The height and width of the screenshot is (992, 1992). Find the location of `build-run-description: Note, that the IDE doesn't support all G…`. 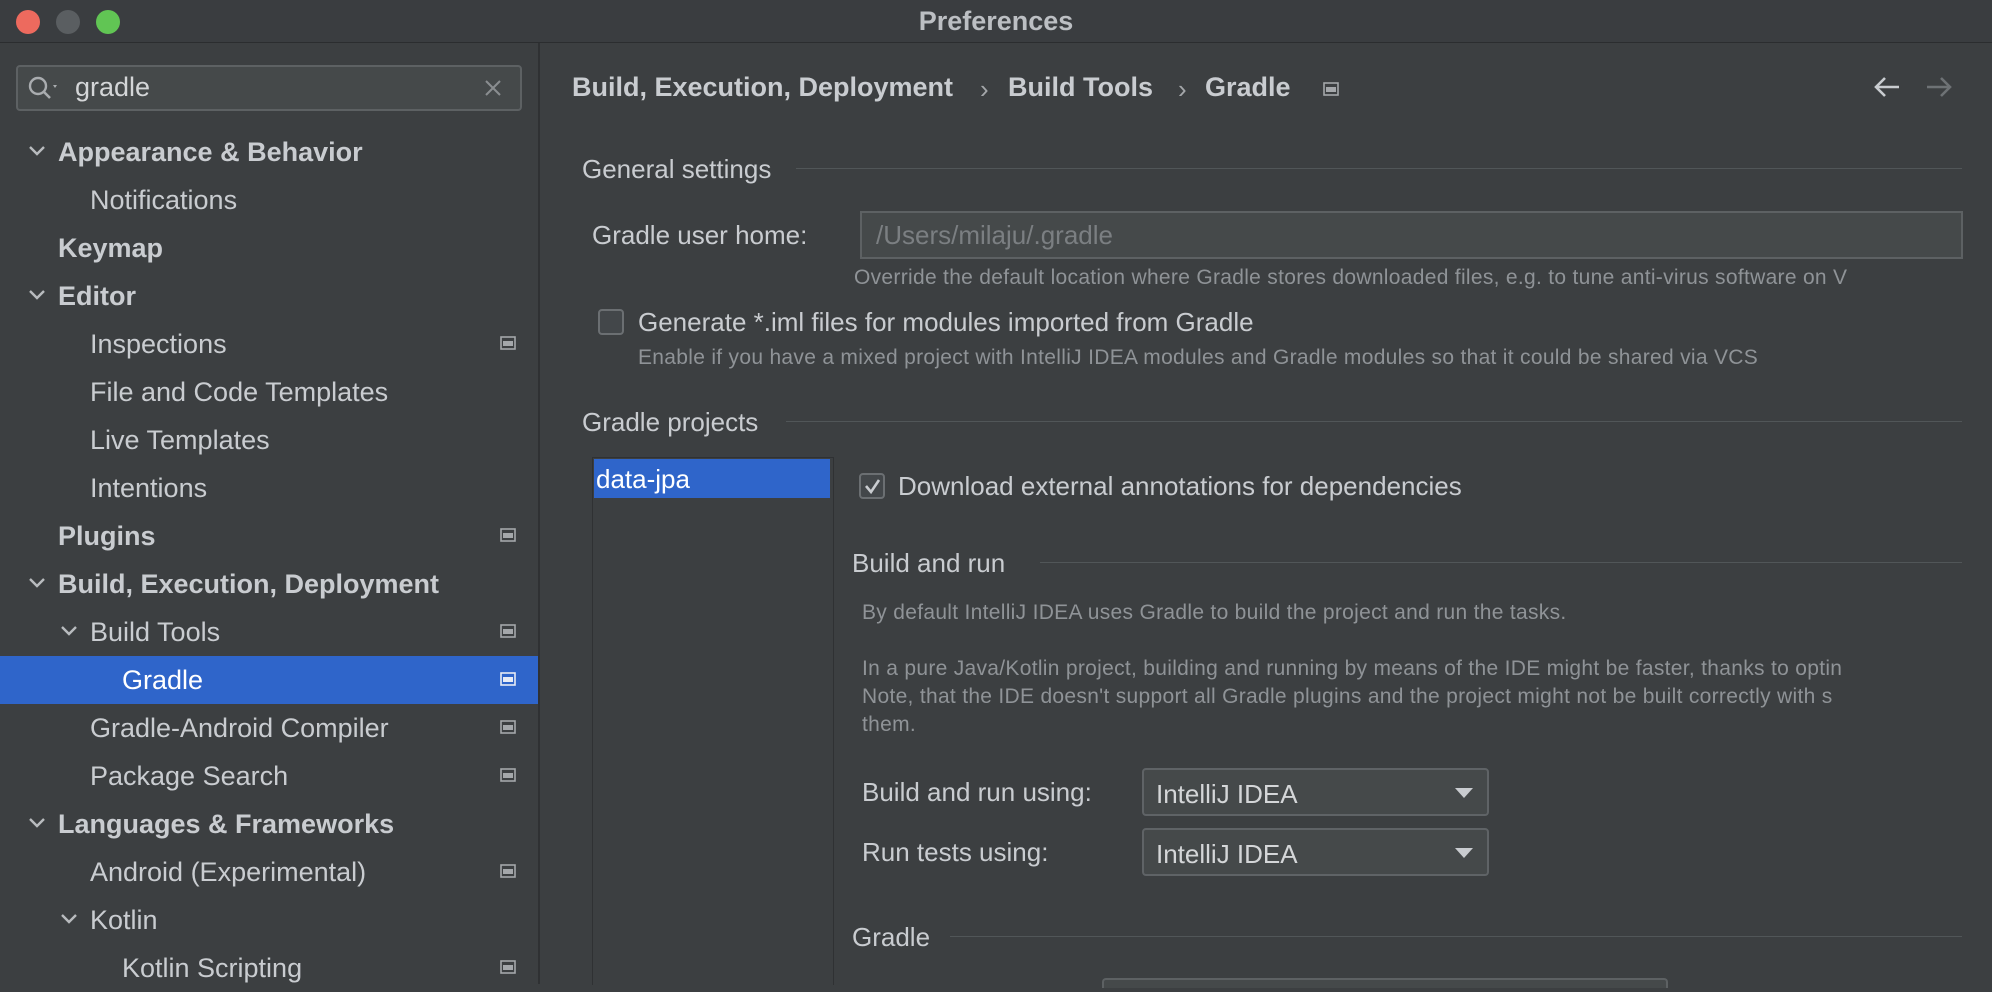

build-run-description: Note, that the IDE doesn't support all G… is located at coordinates (1347, 696).